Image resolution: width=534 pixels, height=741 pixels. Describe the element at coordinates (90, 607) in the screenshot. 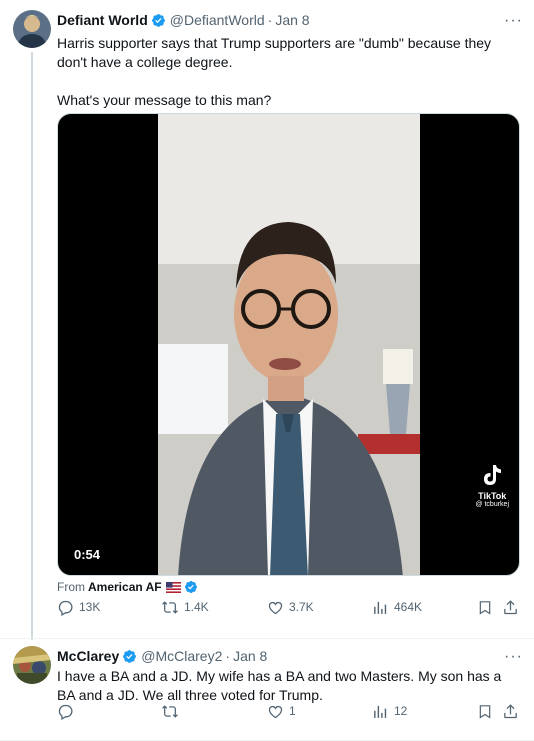

I see `reply-count: 13K` at that location.